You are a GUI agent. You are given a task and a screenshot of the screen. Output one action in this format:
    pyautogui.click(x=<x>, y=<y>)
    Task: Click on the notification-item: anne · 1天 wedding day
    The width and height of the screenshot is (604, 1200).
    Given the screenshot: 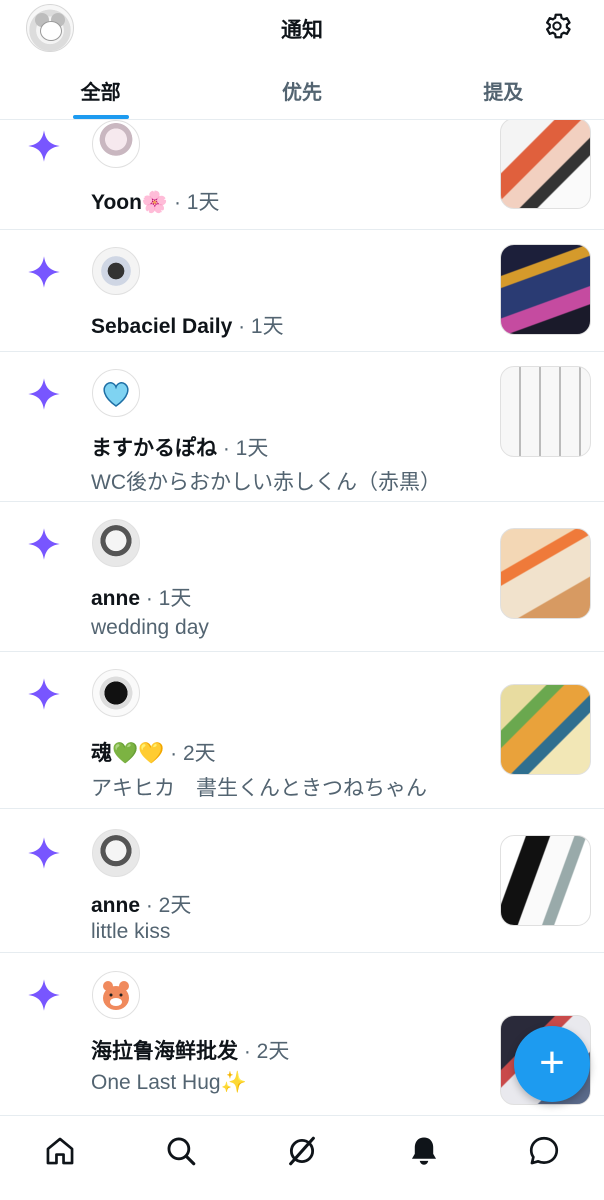 What is the action you would take?
    pyautogui.click(x=302, y=577)
    